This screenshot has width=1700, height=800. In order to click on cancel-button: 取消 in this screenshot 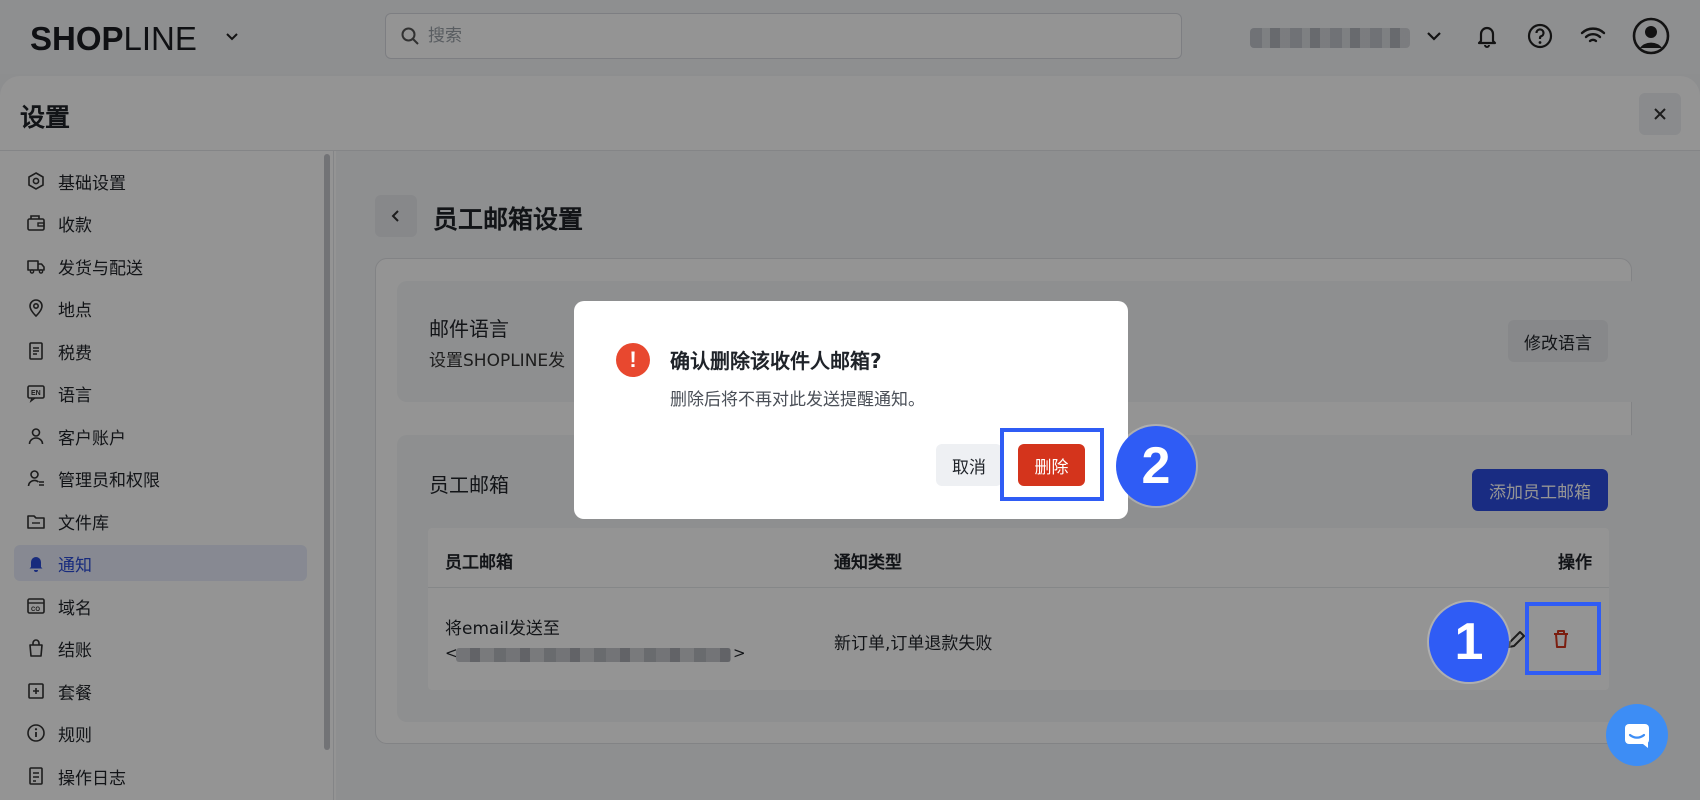, I will do `click(969, 465)`.